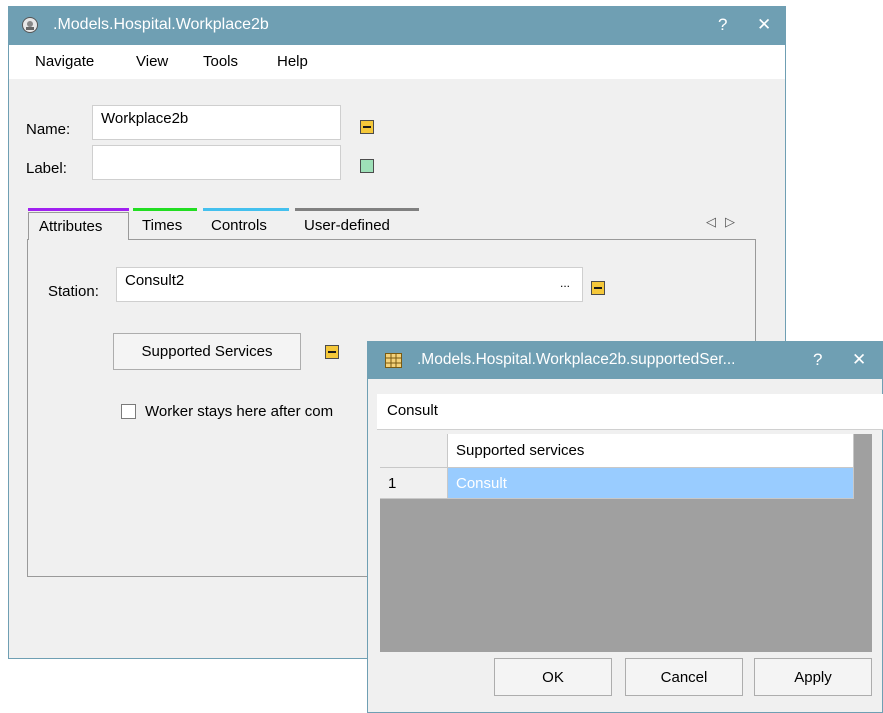 This screenshot has height=713, width=883. I want to click on table-corner, so click(414, 451).